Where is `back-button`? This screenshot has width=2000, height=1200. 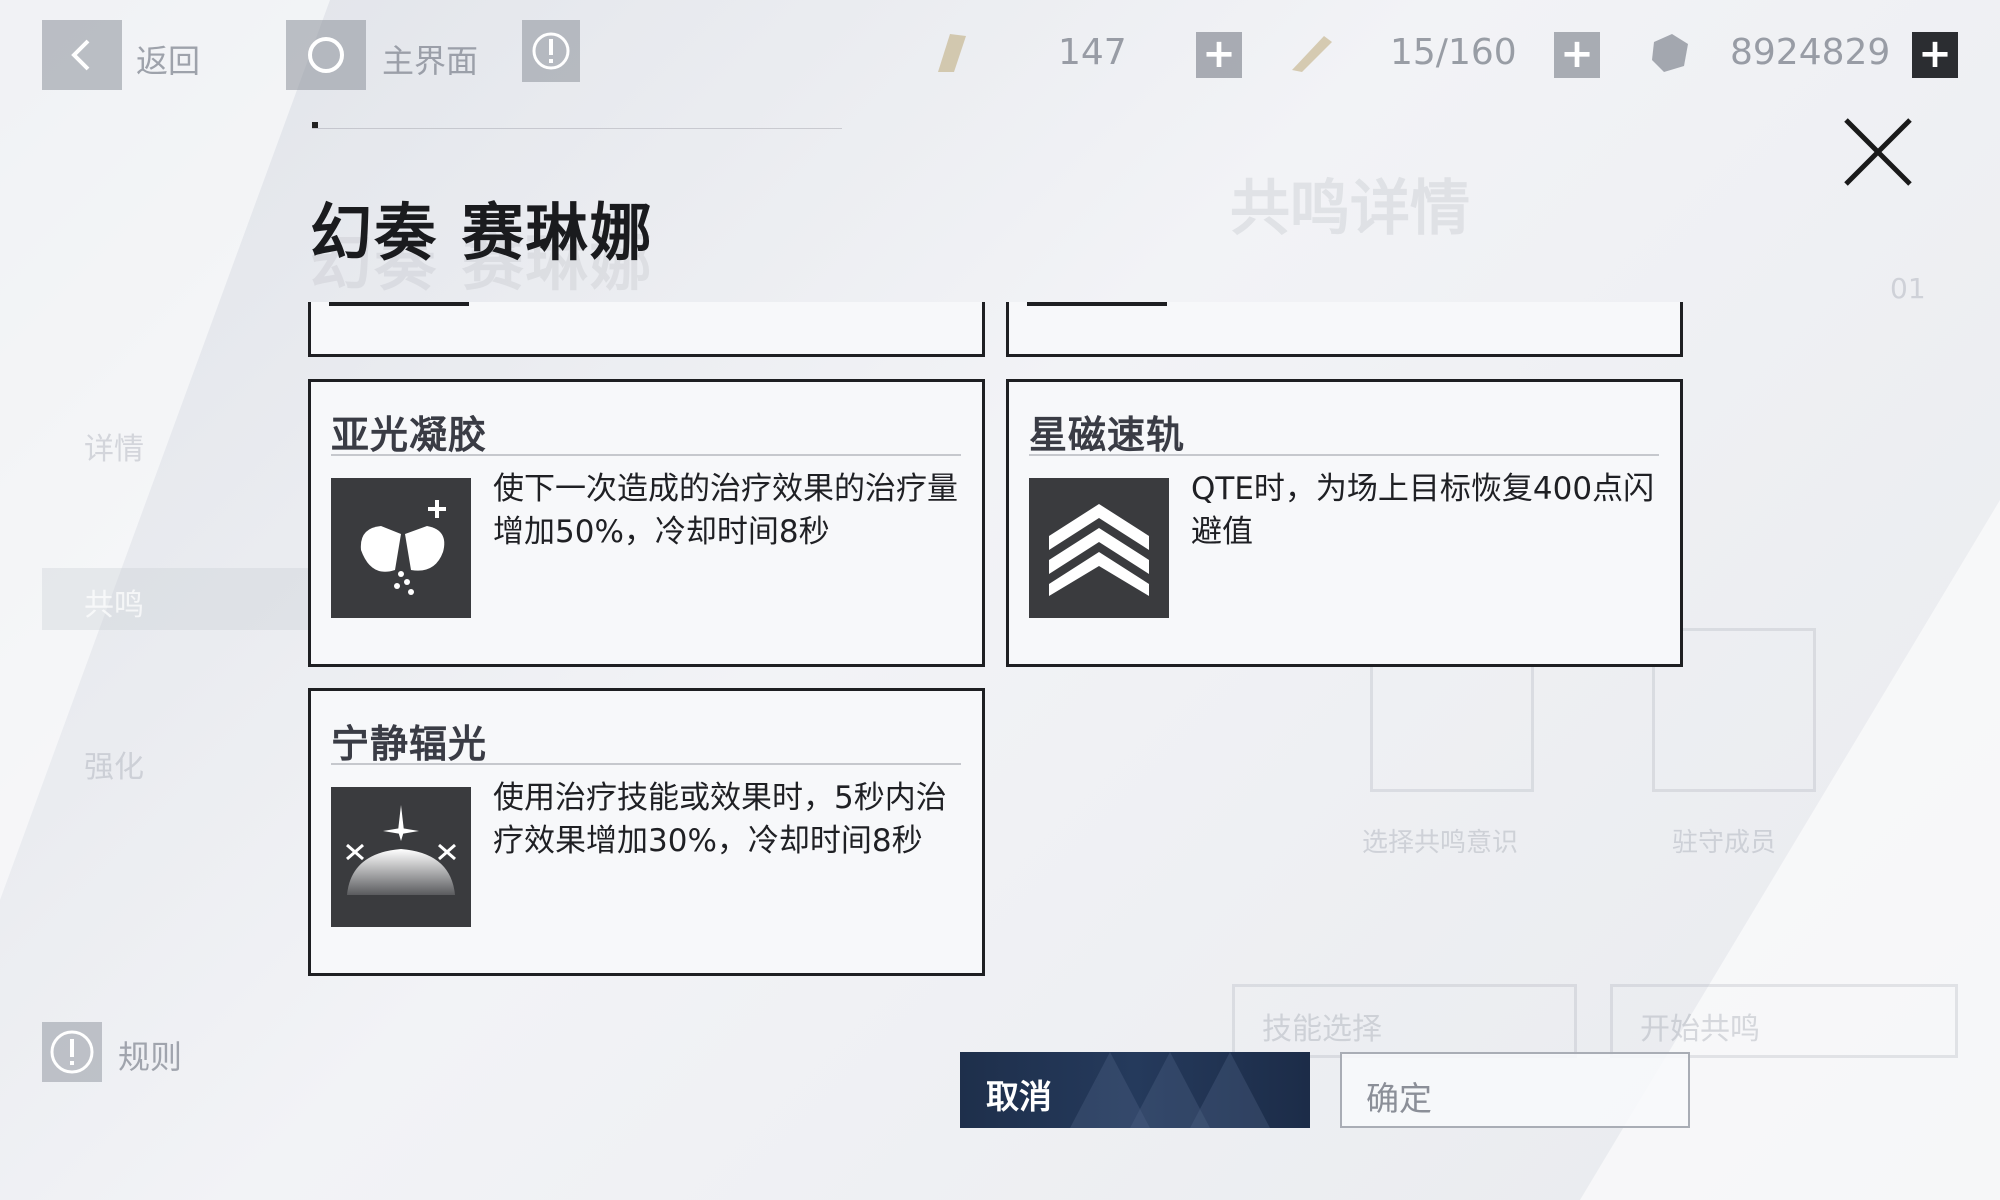 back-button is located at coordinates (82, 55).